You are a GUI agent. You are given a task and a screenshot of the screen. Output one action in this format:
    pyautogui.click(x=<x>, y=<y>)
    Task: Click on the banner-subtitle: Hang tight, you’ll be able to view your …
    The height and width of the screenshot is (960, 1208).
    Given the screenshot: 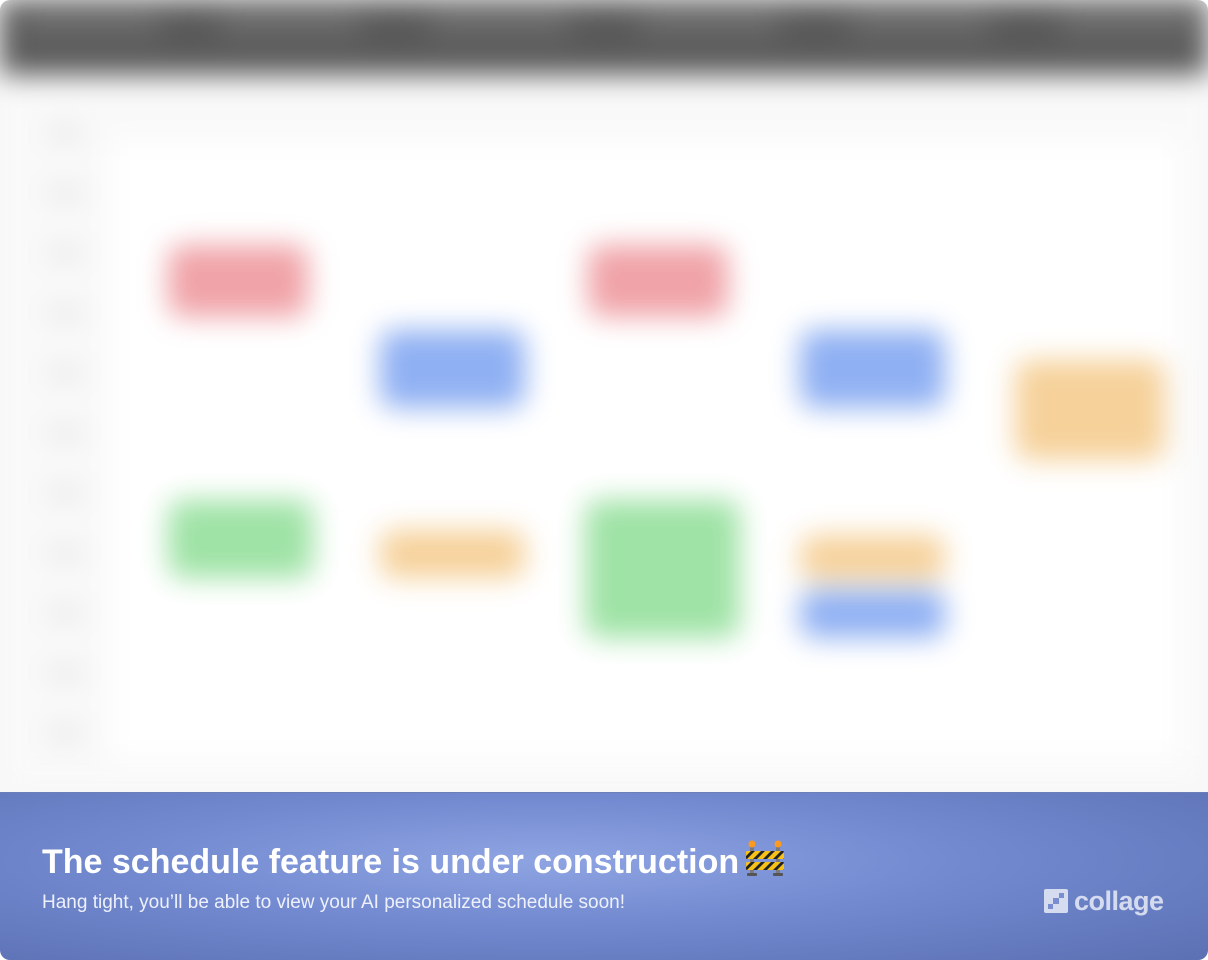 What is the action you would take?
    pyautogui.click(x=334, y=902)
    